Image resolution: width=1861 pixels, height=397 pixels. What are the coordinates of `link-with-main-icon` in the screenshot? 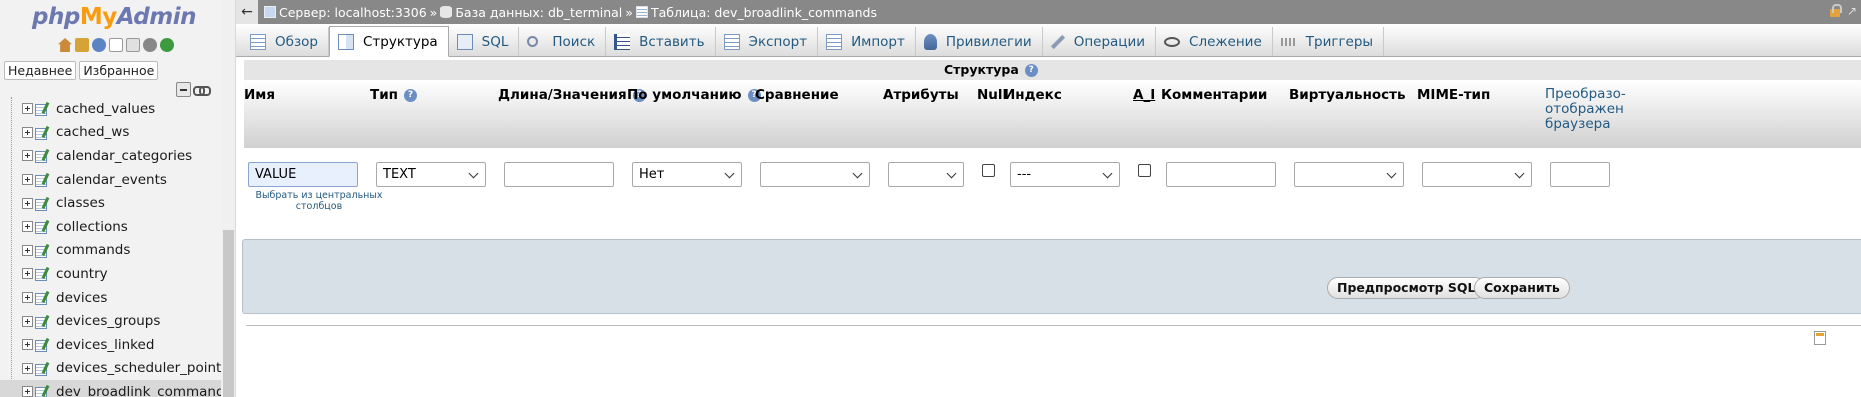 It's located at (202, 89).